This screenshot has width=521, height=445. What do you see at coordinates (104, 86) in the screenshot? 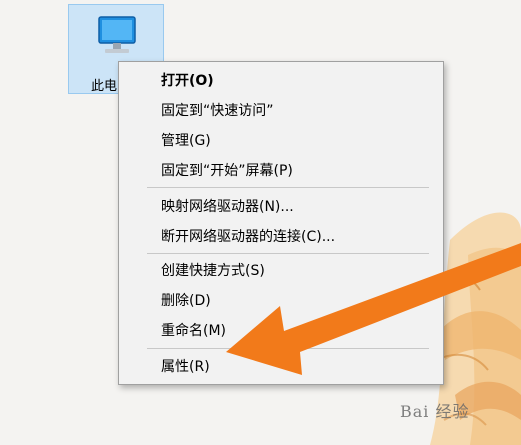
I see `desktop-icon-label: 此电` at bounding box center [104, 86].